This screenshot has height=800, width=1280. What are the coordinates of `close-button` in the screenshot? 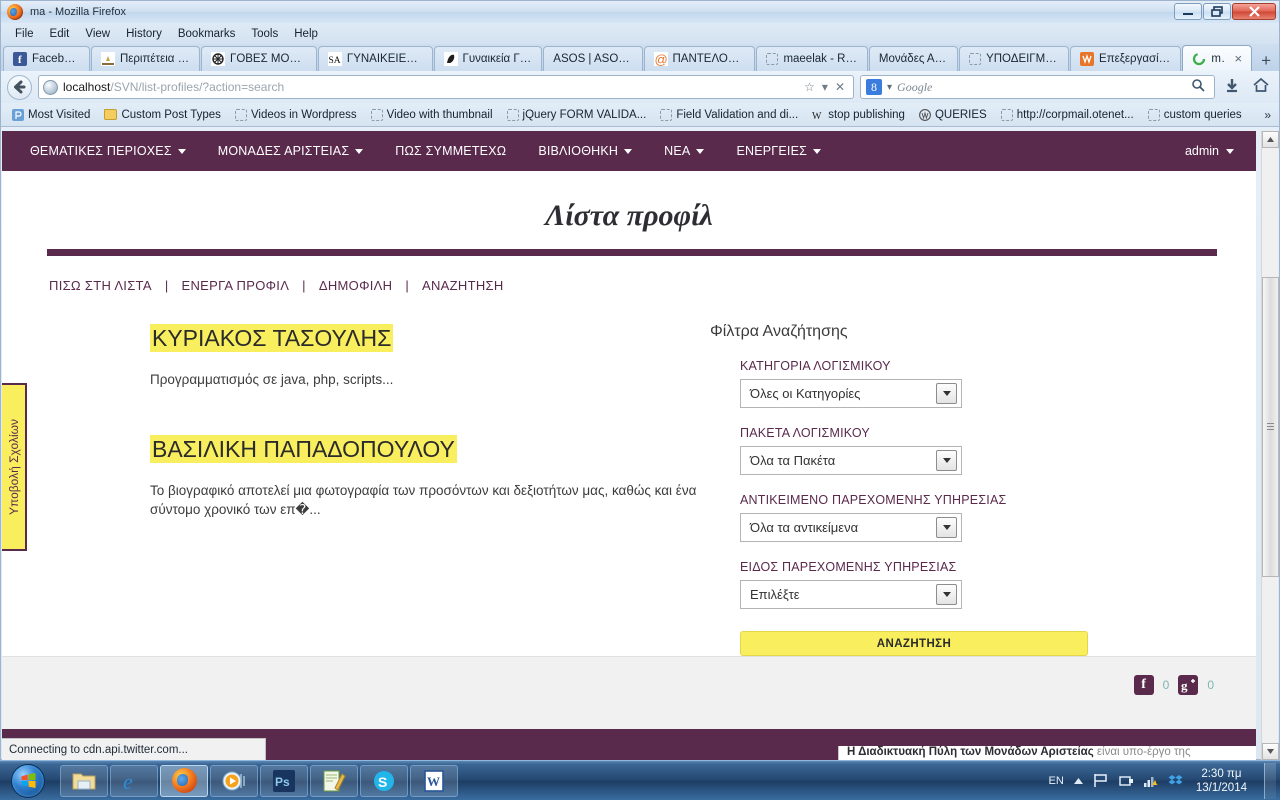 It's located at (1254, 11).